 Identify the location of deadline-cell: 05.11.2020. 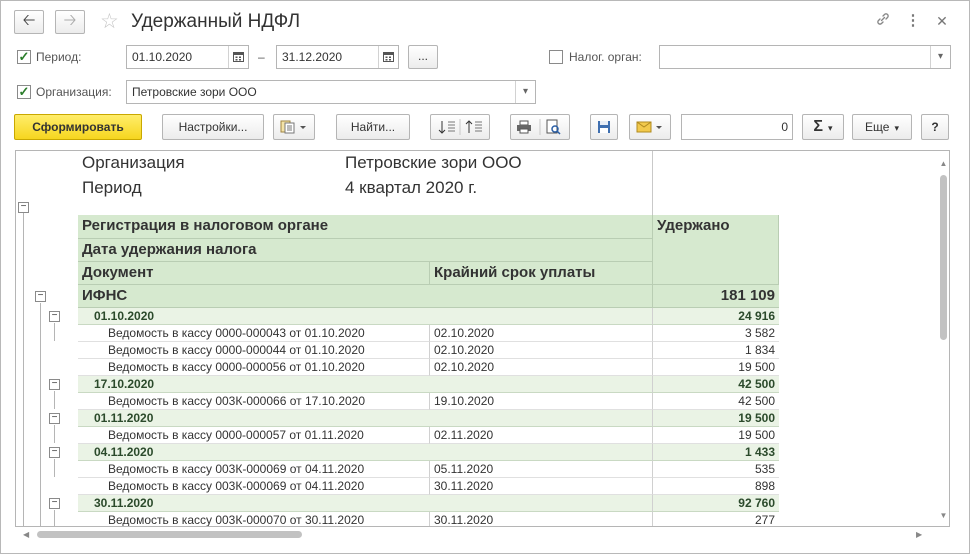
(541, 469).